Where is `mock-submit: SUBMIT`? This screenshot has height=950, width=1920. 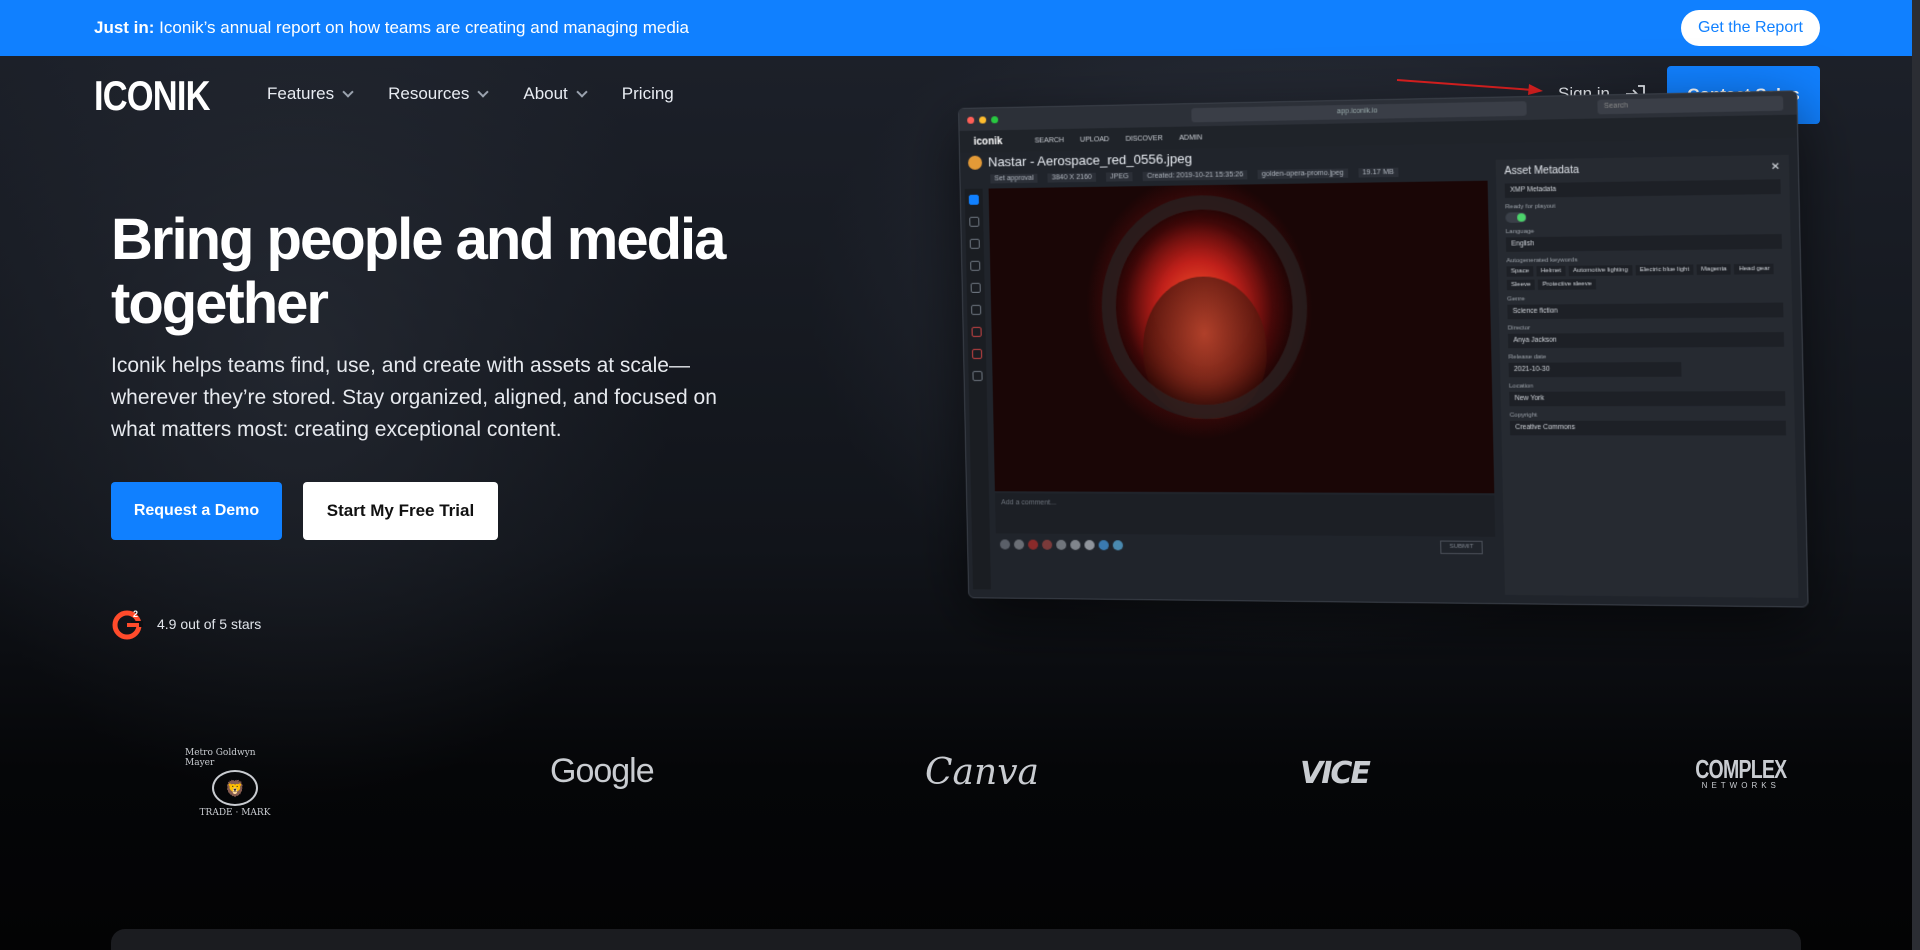 mock-submit: SUBMIT is located at coordinates (1461, 548).